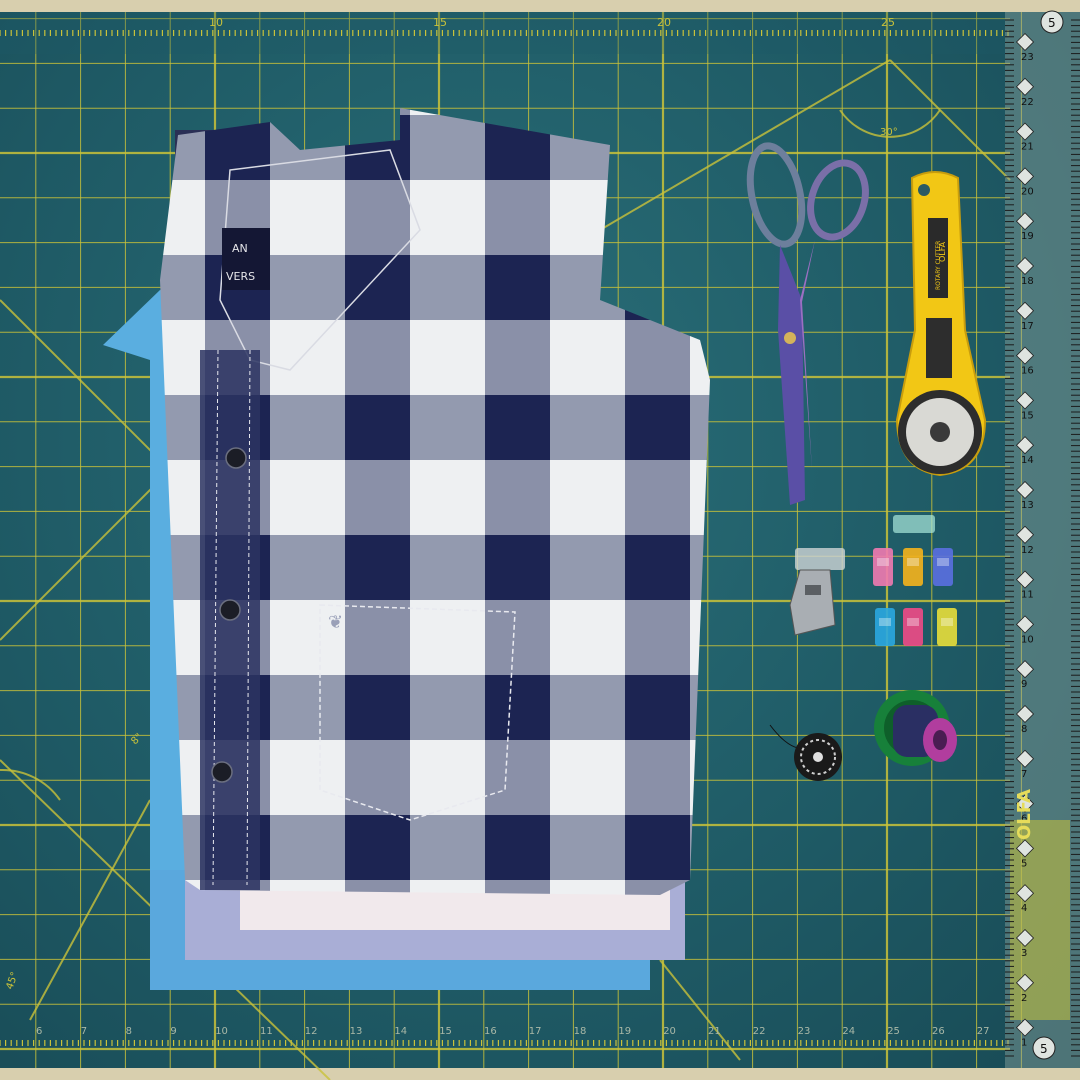 This screenshot has width=1080, height=1080. Describe the element at coordinates (714, 1031) in the screenshot. I see `bottom-ruler-number: 21` at that location.